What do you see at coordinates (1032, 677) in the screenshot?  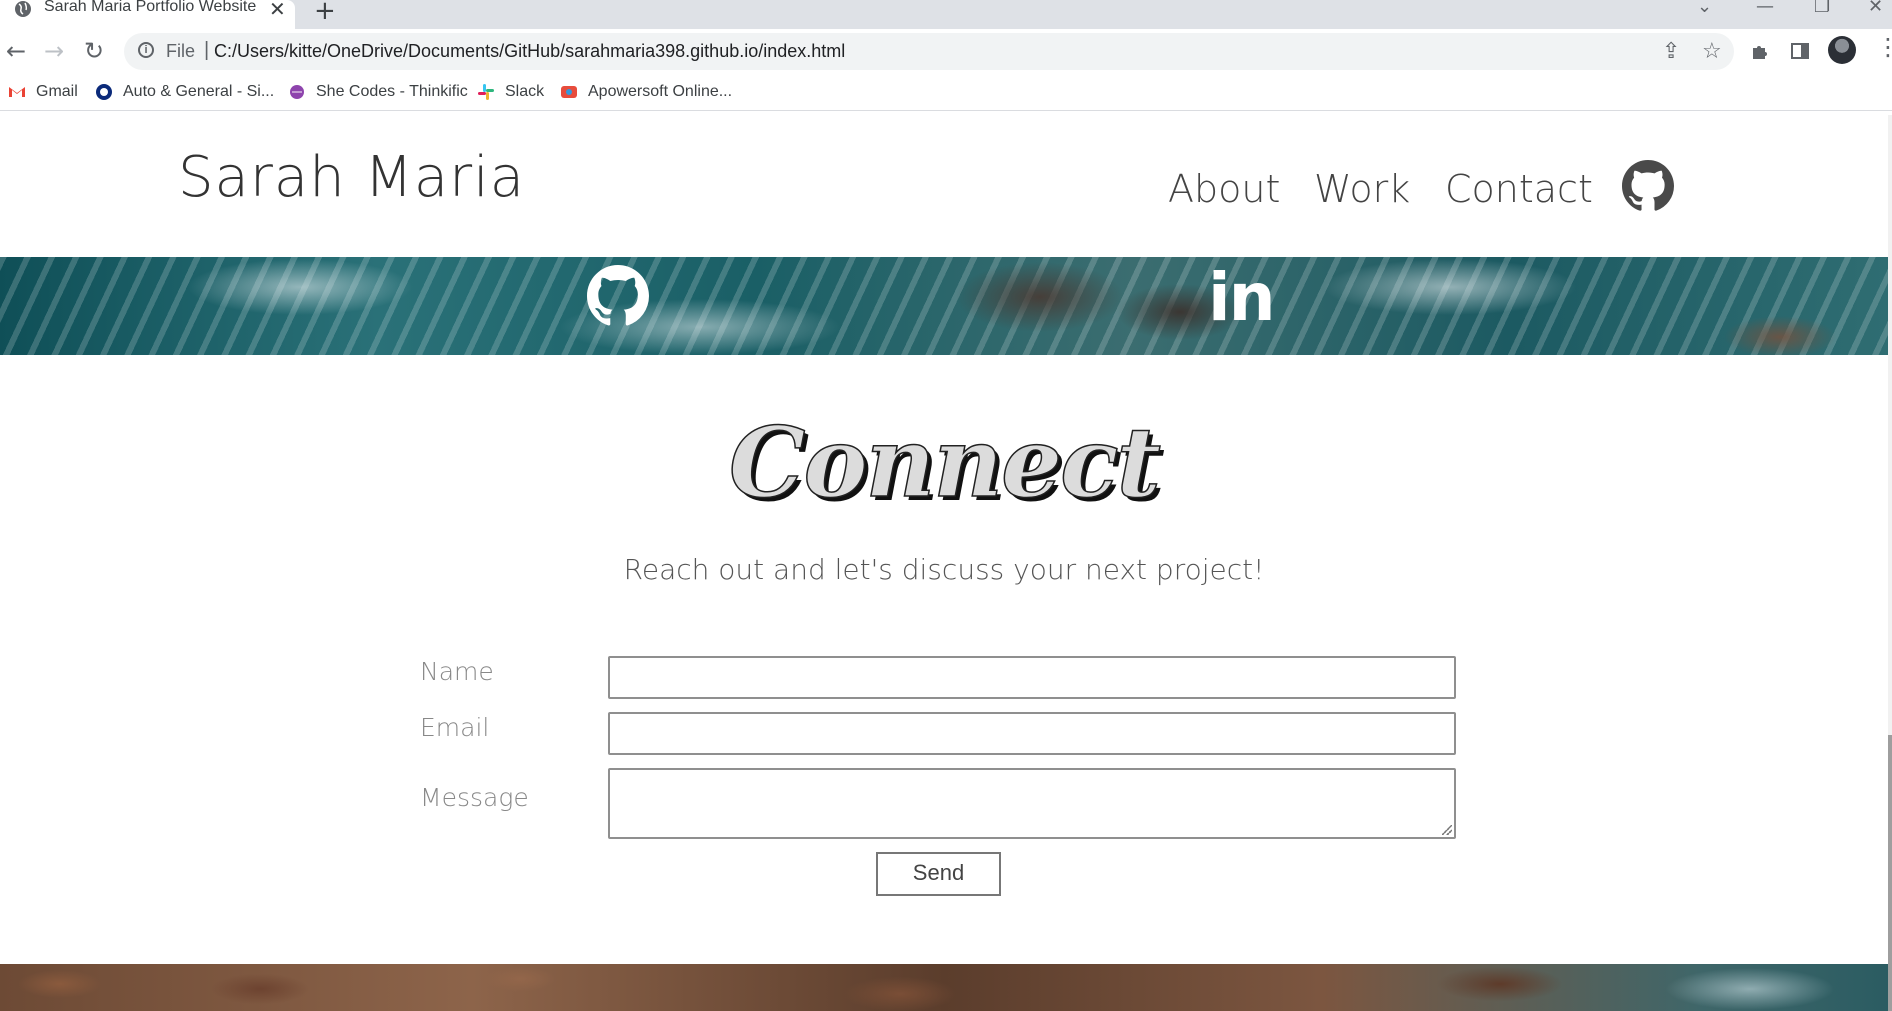 I see `name-field` at bounding box center [1032, 677].